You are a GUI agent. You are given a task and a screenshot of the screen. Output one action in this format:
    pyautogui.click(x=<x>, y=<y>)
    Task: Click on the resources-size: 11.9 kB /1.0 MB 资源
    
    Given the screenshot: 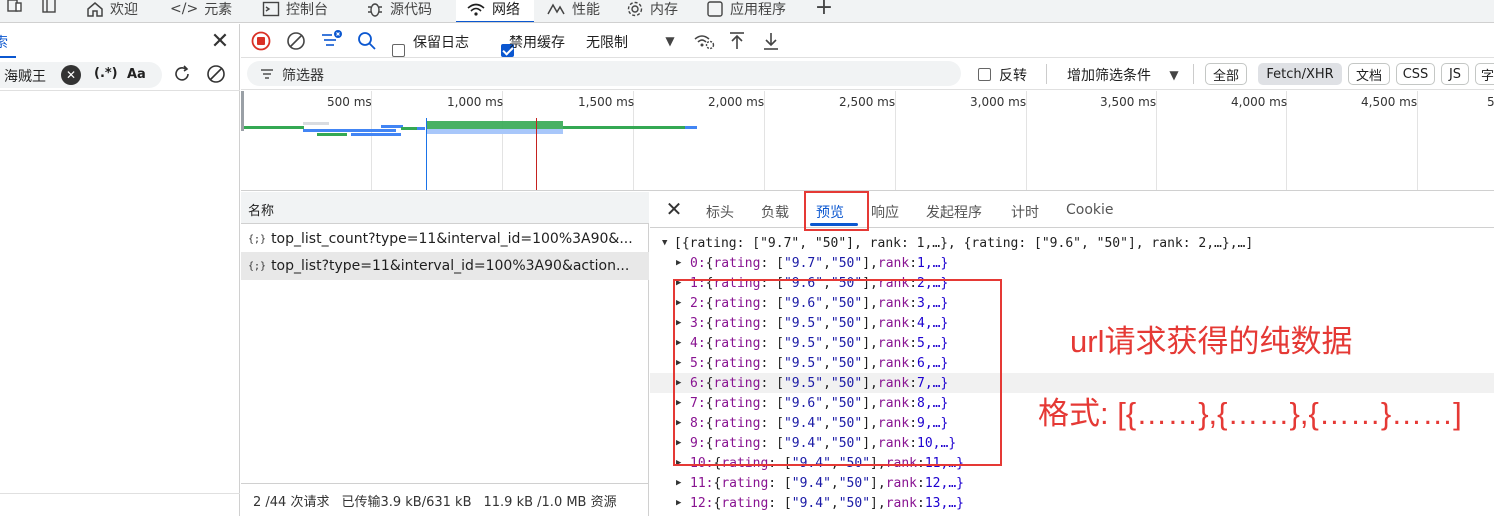 What is the action you would take?
    pyautogui.click(x=550, y=502)
    